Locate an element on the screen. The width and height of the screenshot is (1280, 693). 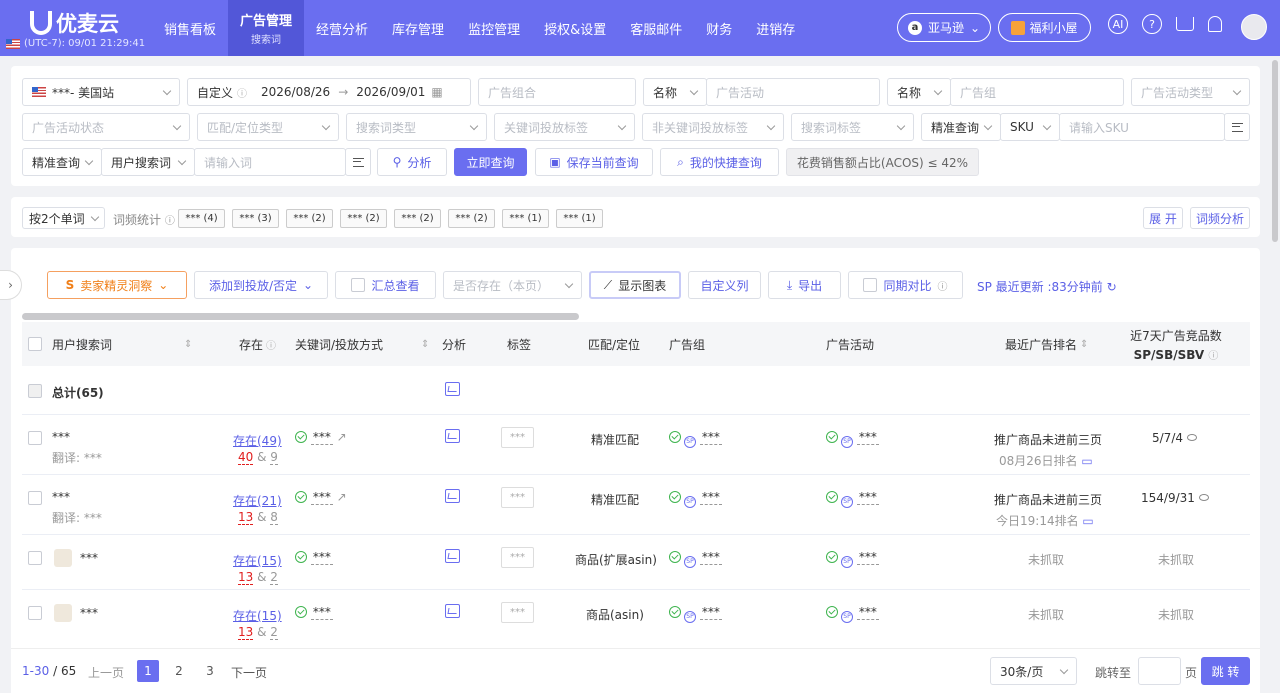
keyword-cell: *** ↗ is located at coordinates (321, 497).